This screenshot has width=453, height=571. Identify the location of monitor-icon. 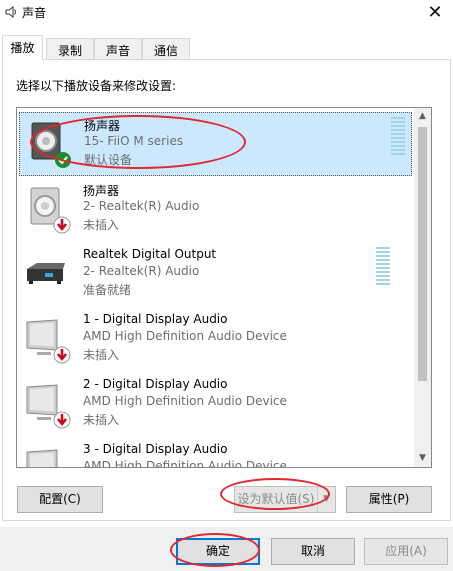
(42, 458).